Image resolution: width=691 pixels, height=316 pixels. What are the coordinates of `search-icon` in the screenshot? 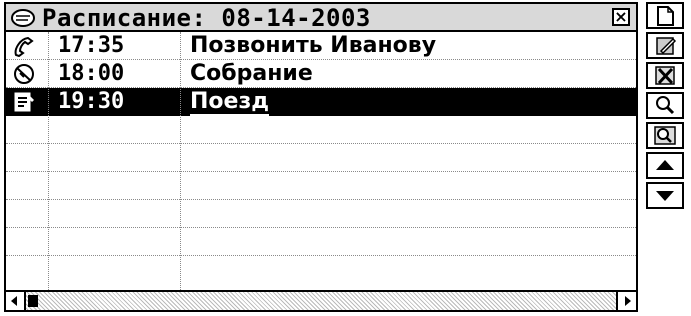 It's located at (665, 105).